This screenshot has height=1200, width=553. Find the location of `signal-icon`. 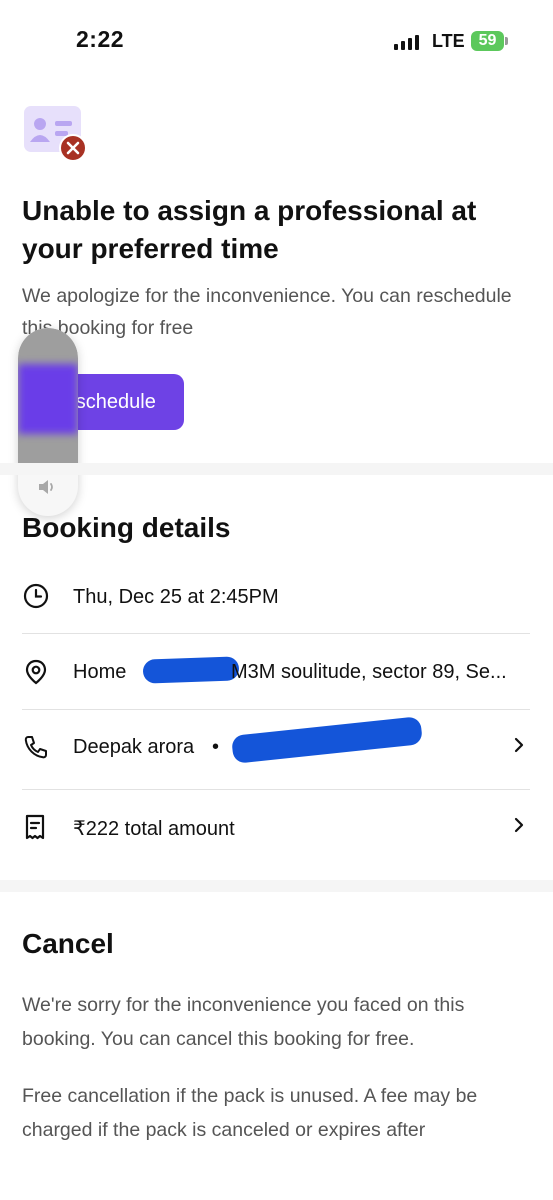

signal-icon is located at coordinates (408, 42).